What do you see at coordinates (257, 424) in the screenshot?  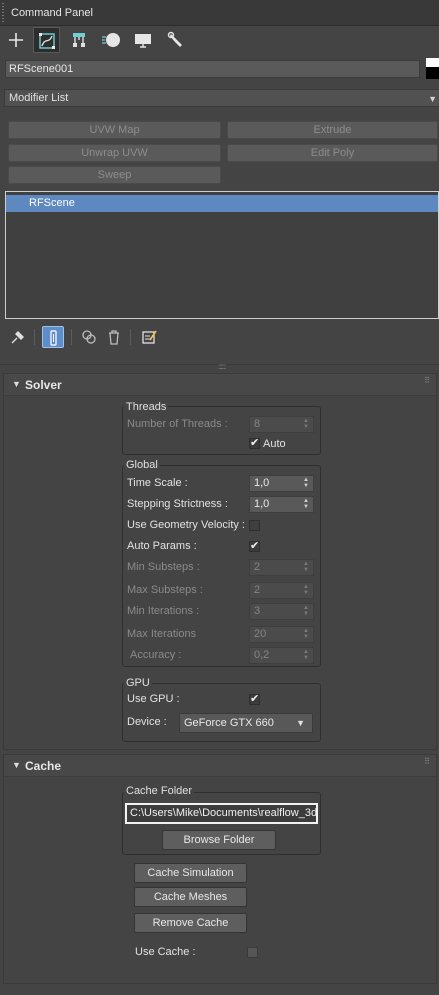 I see `num-threads-value: 8` at bounding box center [257, 424].